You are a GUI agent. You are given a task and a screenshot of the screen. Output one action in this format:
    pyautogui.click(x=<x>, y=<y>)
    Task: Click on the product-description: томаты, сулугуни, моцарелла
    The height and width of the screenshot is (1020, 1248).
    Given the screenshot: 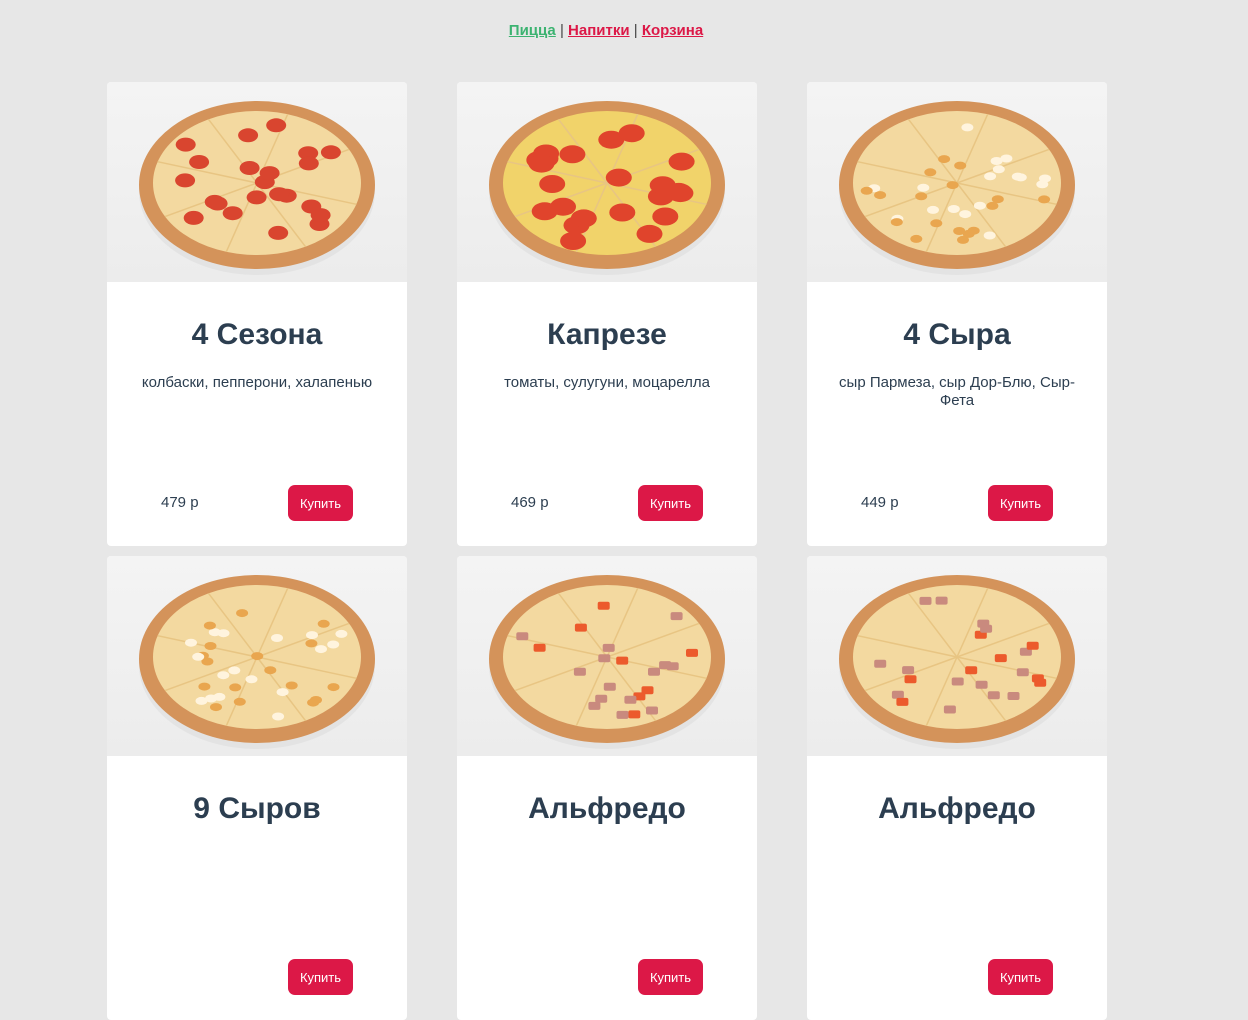 What is the action you would take?
    pyautogui.click(x=607, y=382)
    